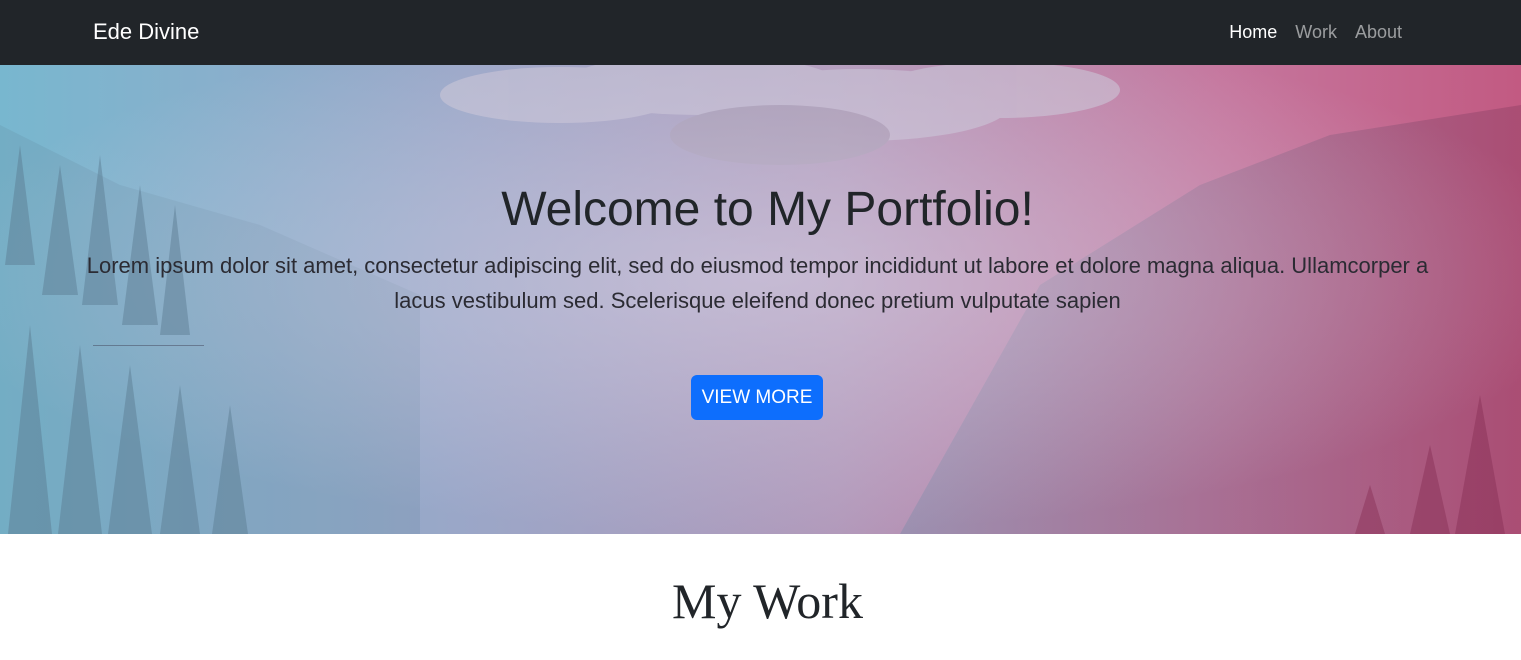 This screenshot has height=660, width=1521. I want to click on work-section-title: My Work, so click(767, 601).